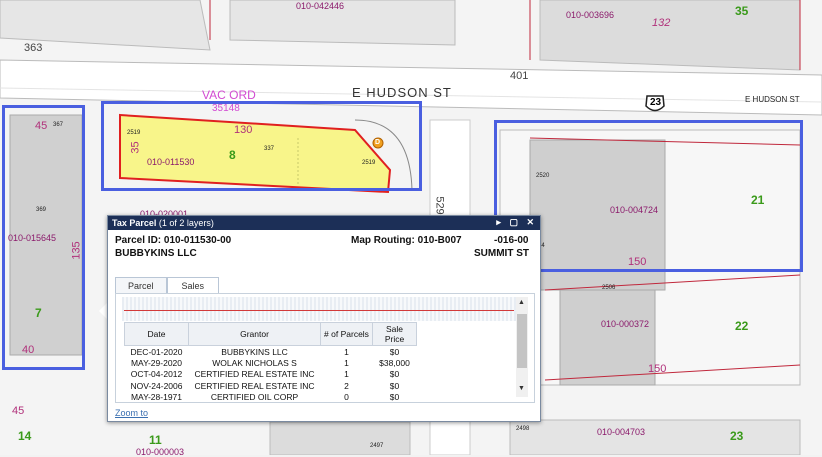  What do you see at coordinates (742, 326) in the screenshot?
I see `lot-number: 22` at bounding box center [742, 326].